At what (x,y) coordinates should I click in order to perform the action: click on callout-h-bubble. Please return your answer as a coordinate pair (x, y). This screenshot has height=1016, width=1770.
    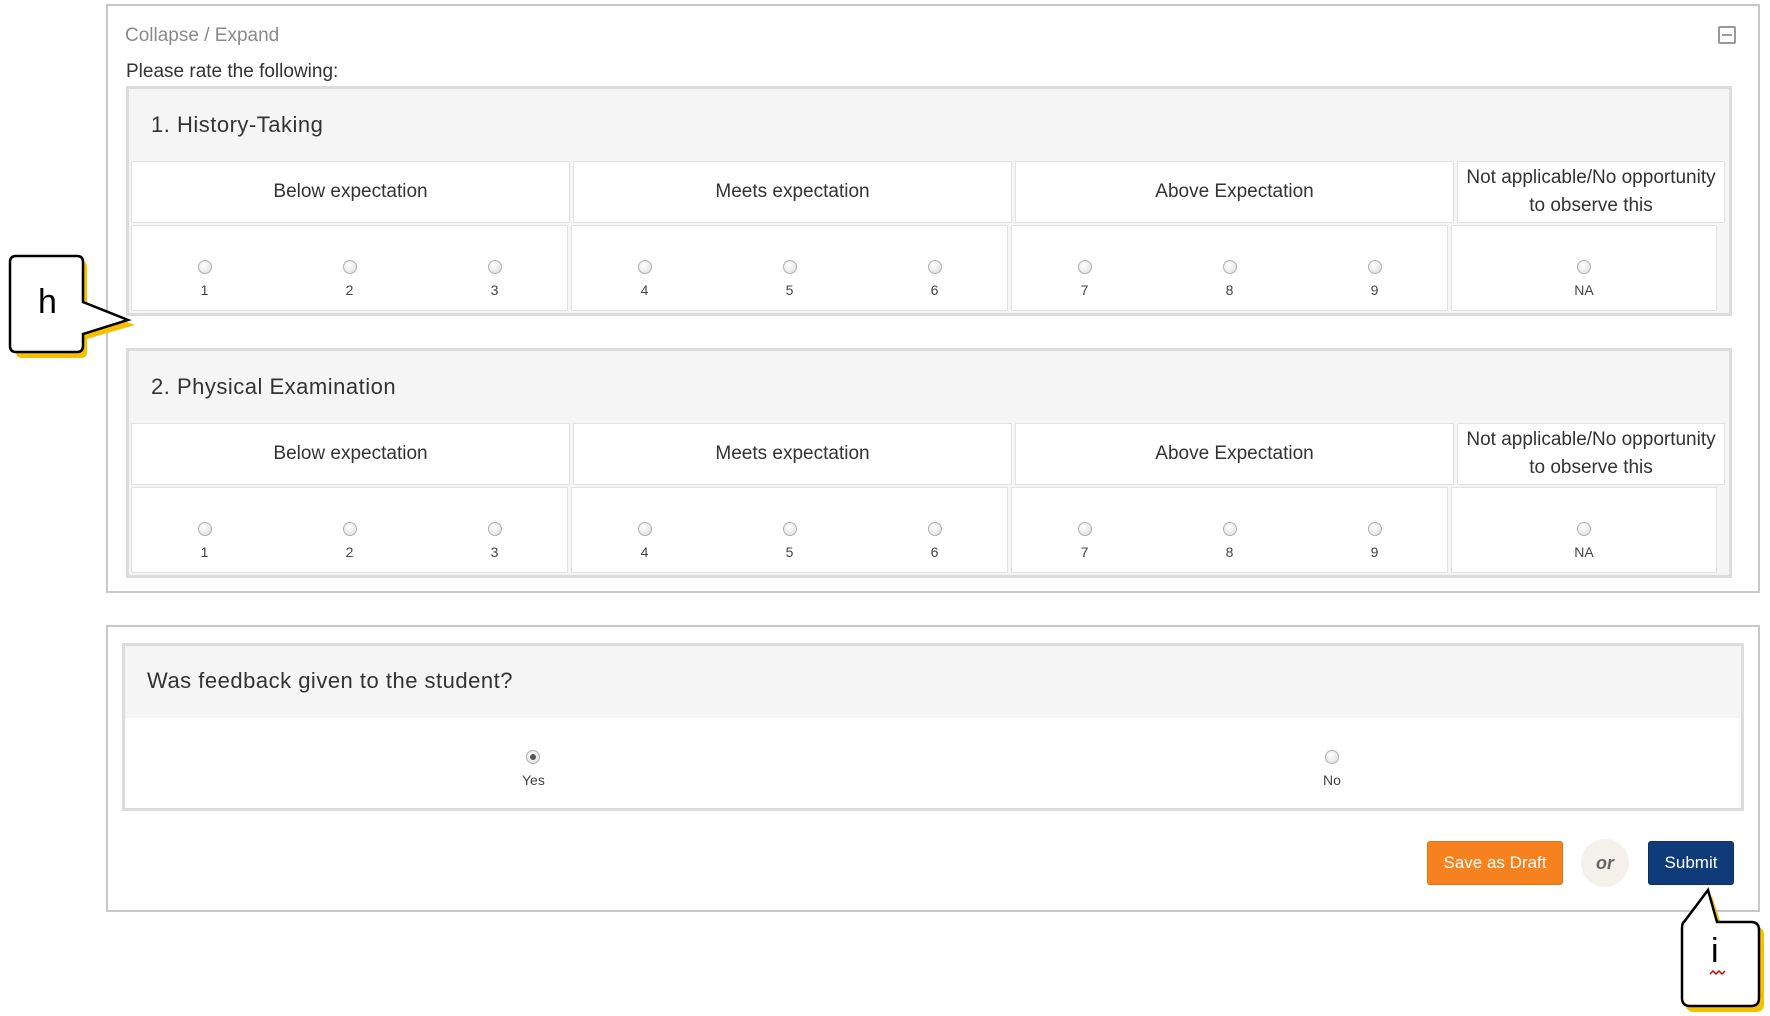
    Looking at the image, I should click on (70, 304).